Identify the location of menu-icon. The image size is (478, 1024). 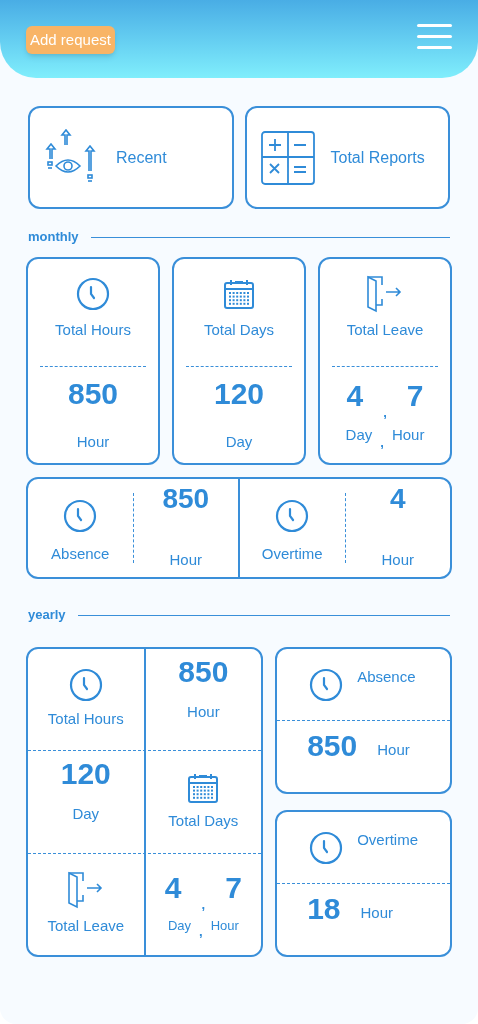
(434, 36).